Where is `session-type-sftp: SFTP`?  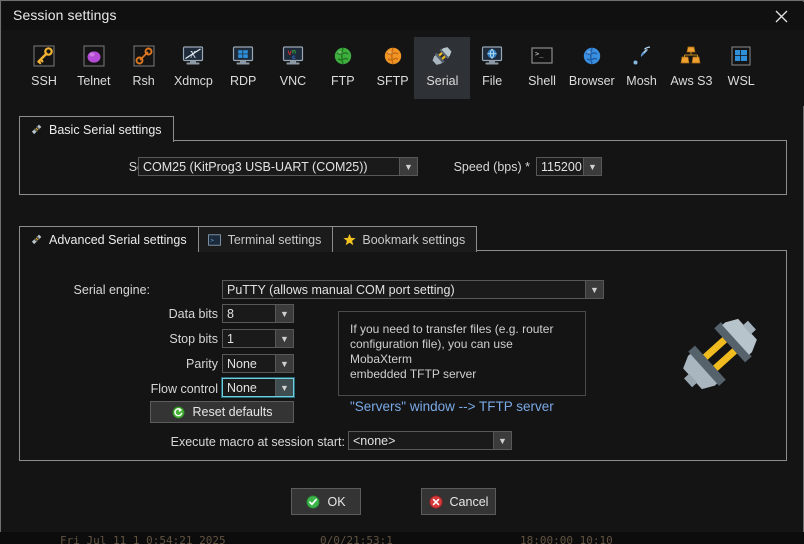
session-type-sftp: SFTP is located at coordinates (393, 68).